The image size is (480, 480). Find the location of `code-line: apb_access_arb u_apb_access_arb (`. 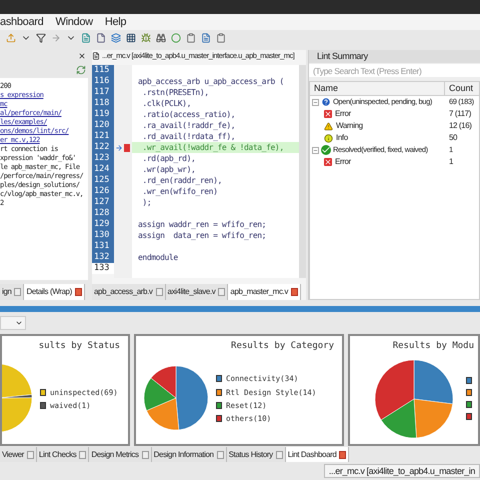

code-line: apb_access_arb u_apb_access_arb ( is located at coordinates (211, 81).